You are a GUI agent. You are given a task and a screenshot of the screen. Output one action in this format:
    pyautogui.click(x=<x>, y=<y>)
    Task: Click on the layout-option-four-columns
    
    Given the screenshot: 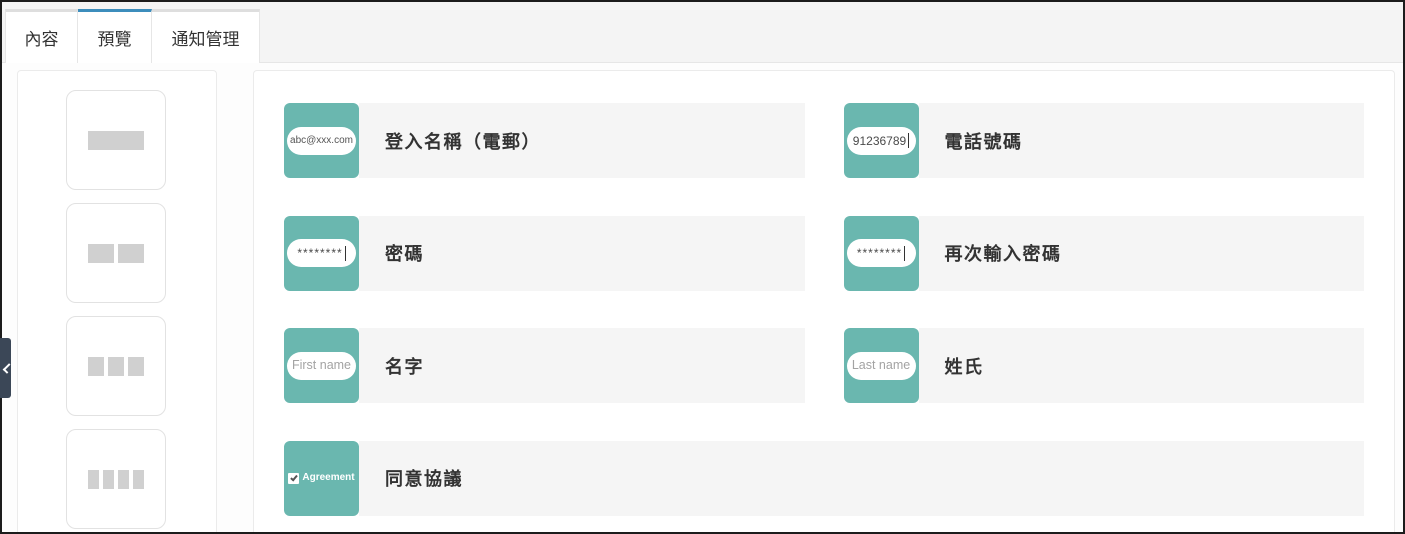 What is the action you would take?
    pyautogui.click(x=116, y=479)
    